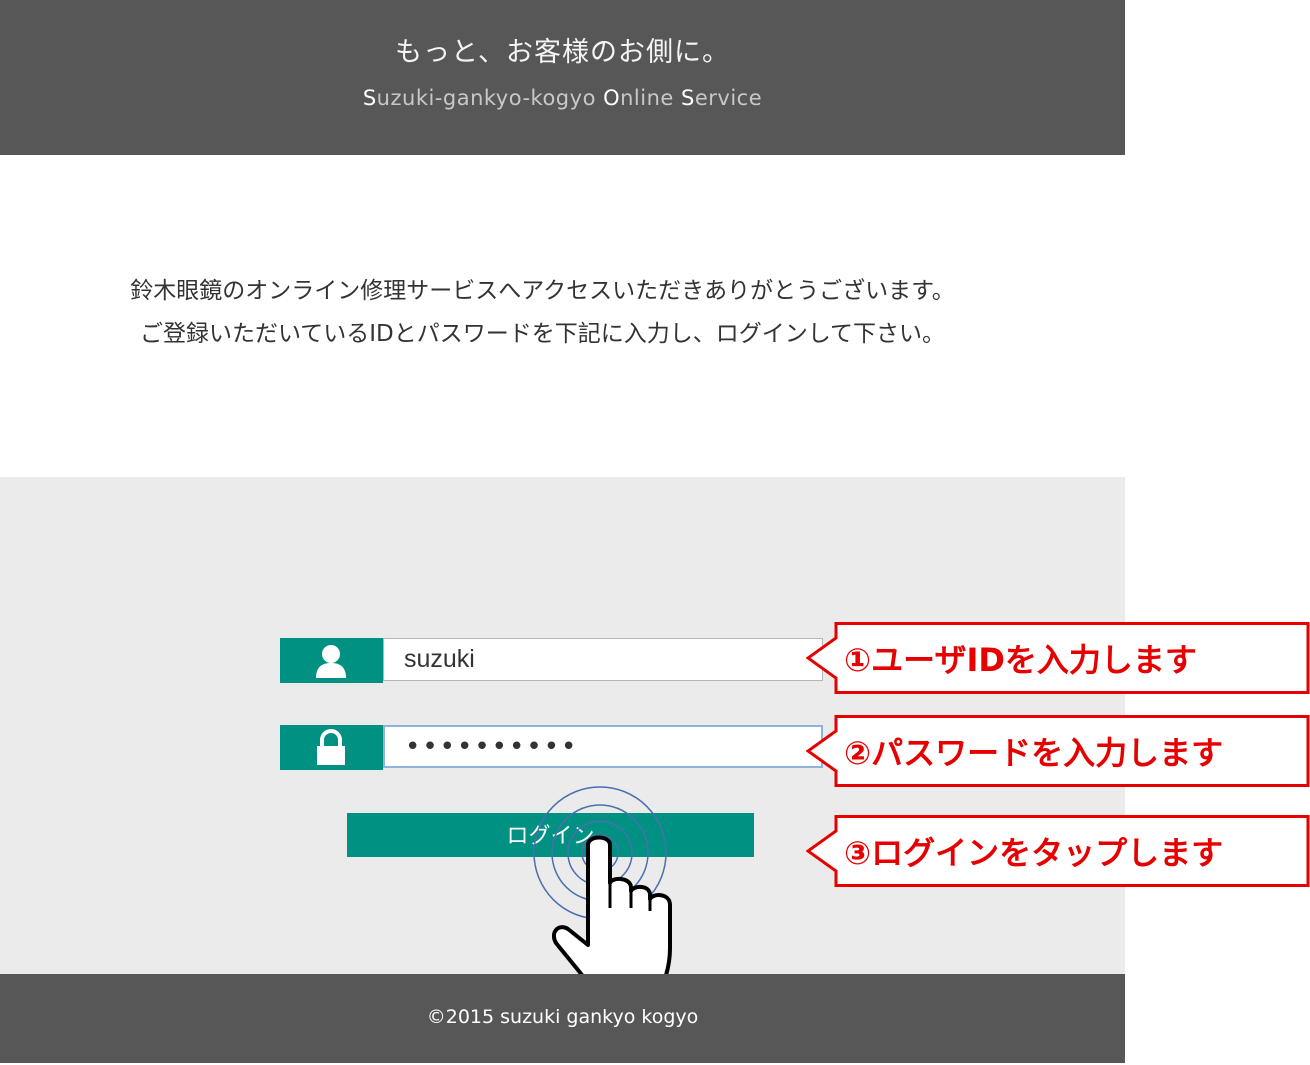 Image resolution: width=1310 pixels, height=1065 pixels. I want to click on service-text-3: ervice, so click(728, 98).